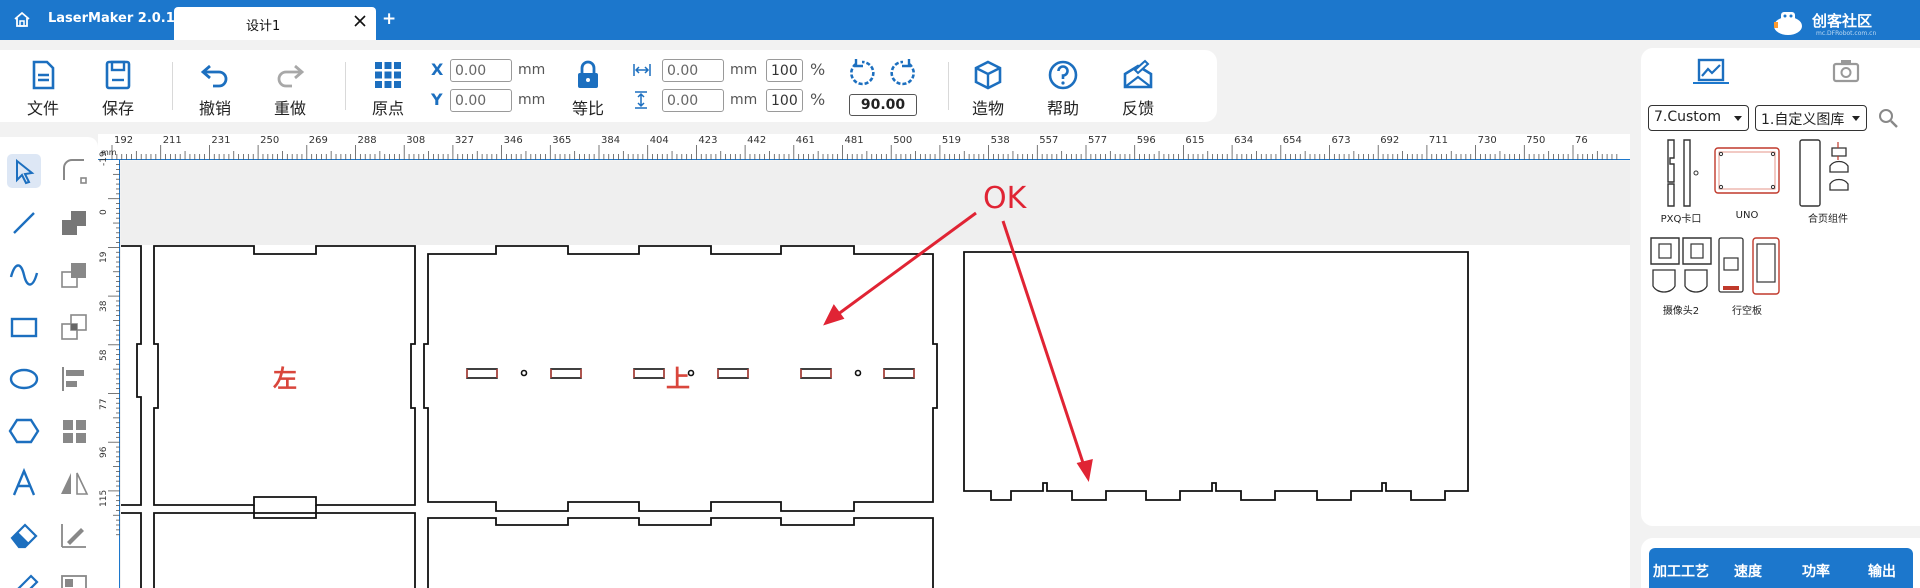 This screenshot has height=588, width=1920. Describe the element at coordinates (74, 223) in the screenshot. I see `boolean-union-tool` at that location.